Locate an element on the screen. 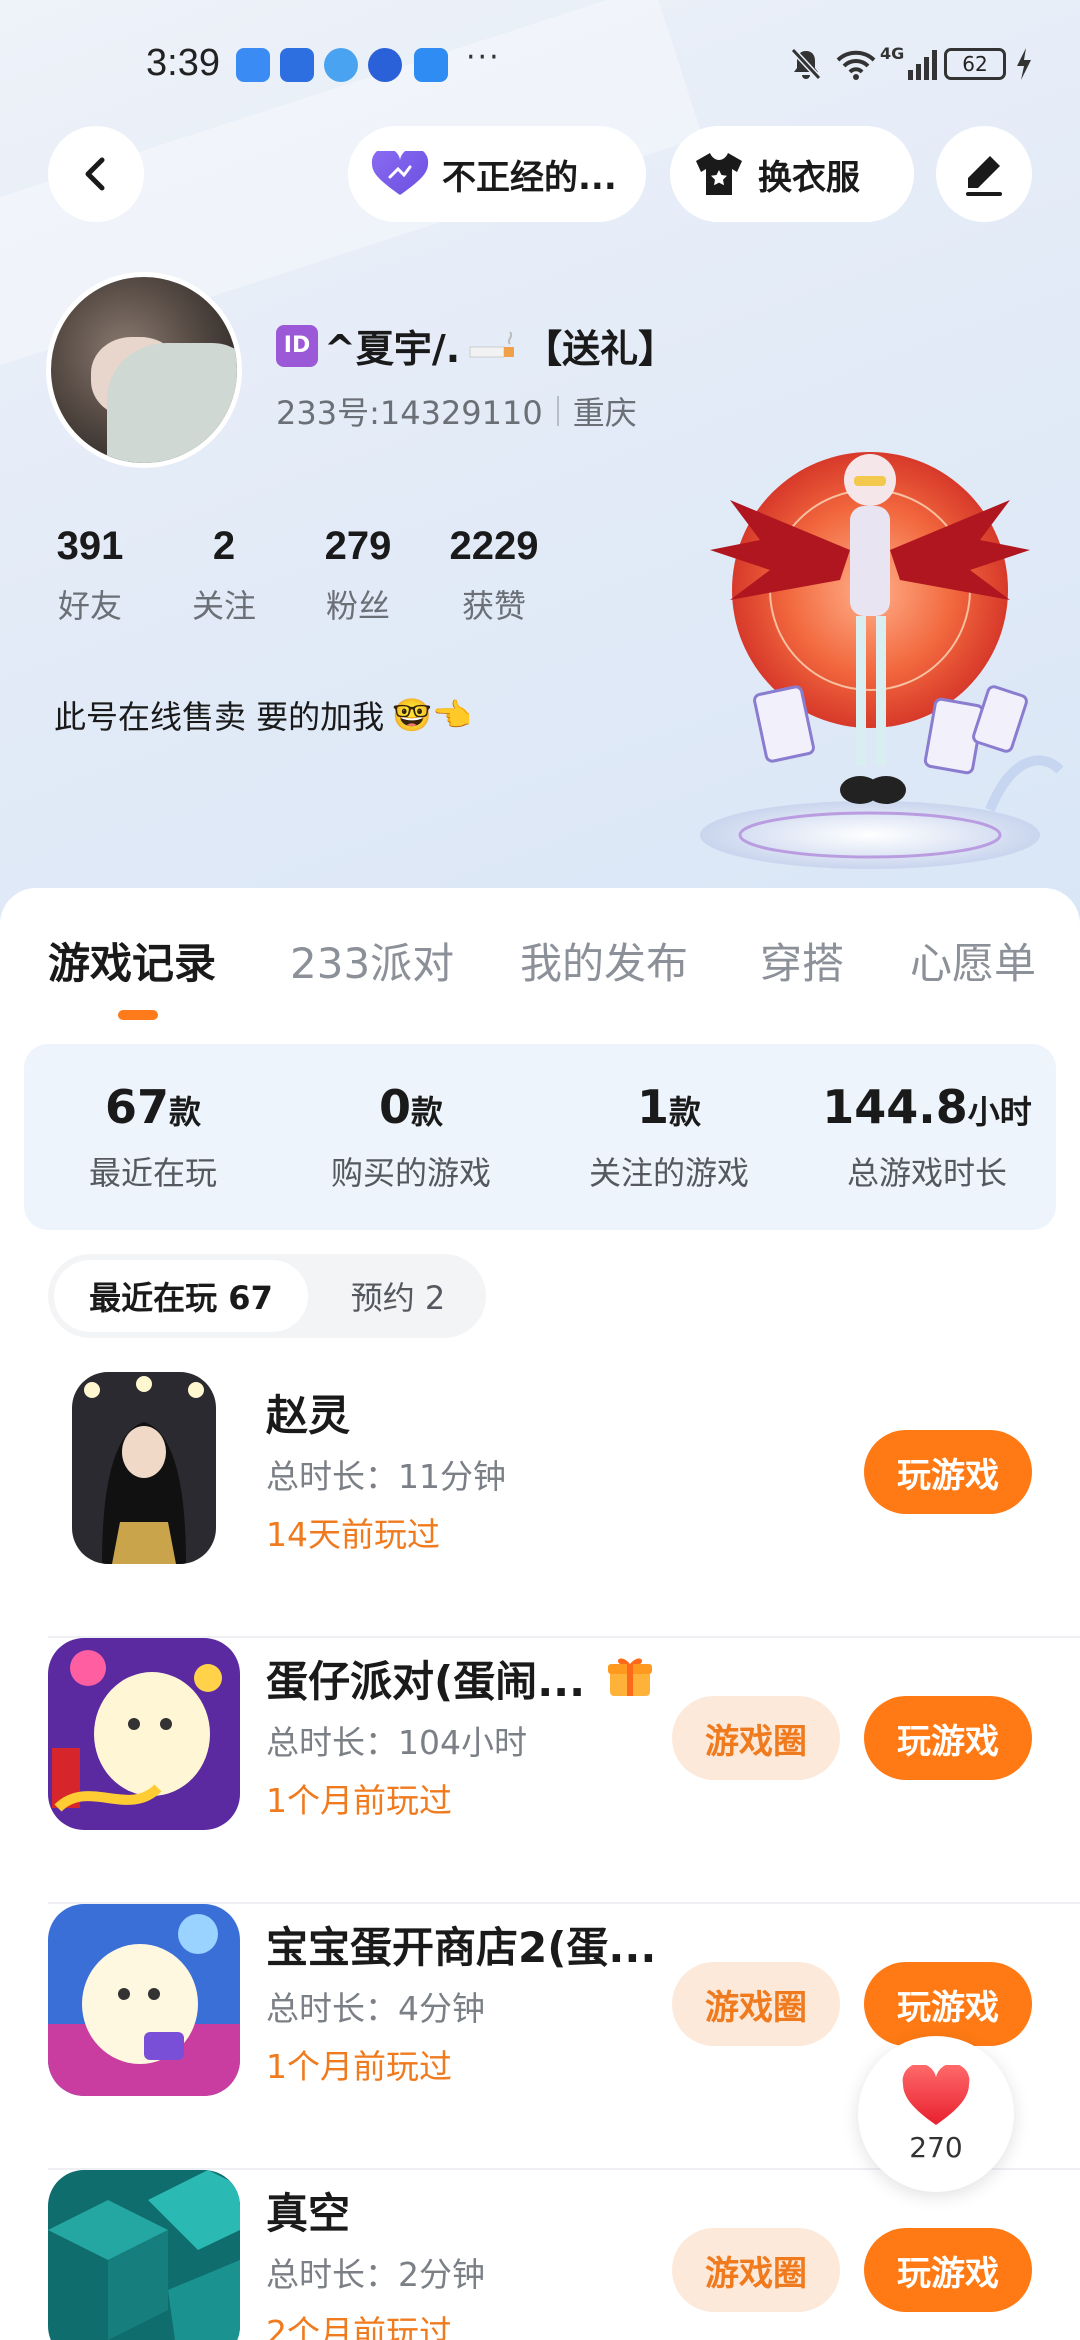 Image resolution: width=1080 pixels, height=2340 pixels. nickname: ID ^夏宇/. 【送礼】 is located at coordinates (476, 345).